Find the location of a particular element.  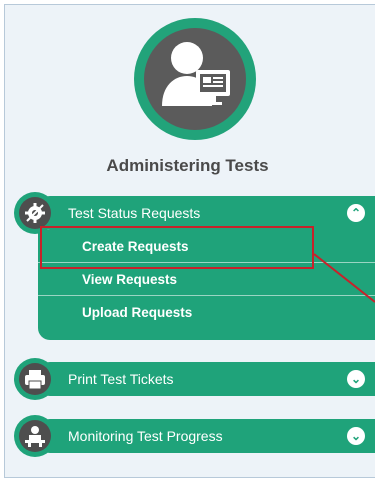

menu-monitoring-test-progress: Monitoring Test Progress ⌄ is located at coordinates (206, 436).